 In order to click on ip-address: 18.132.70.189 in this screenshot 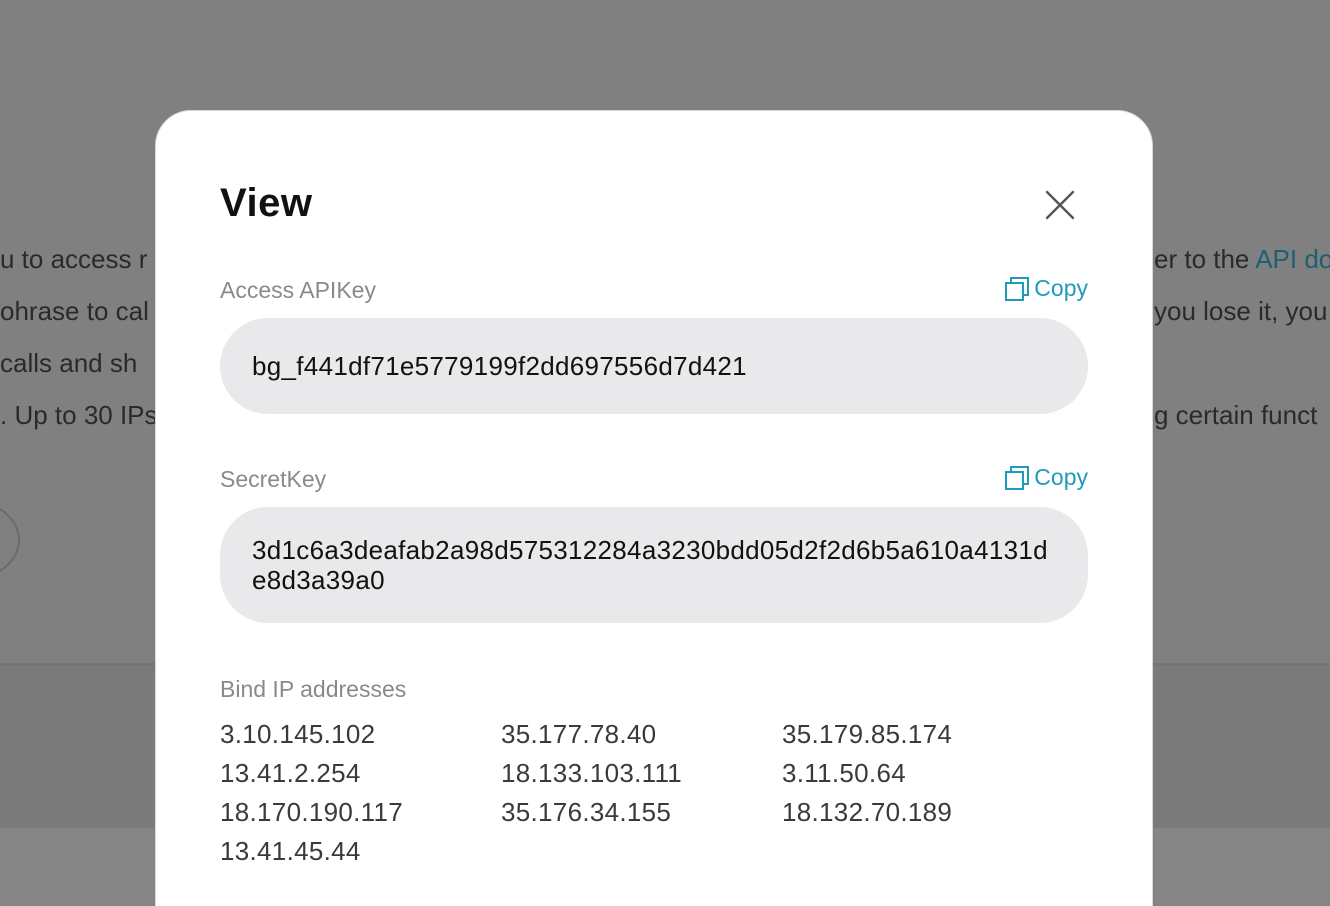, I will do `click(867, 812)`.